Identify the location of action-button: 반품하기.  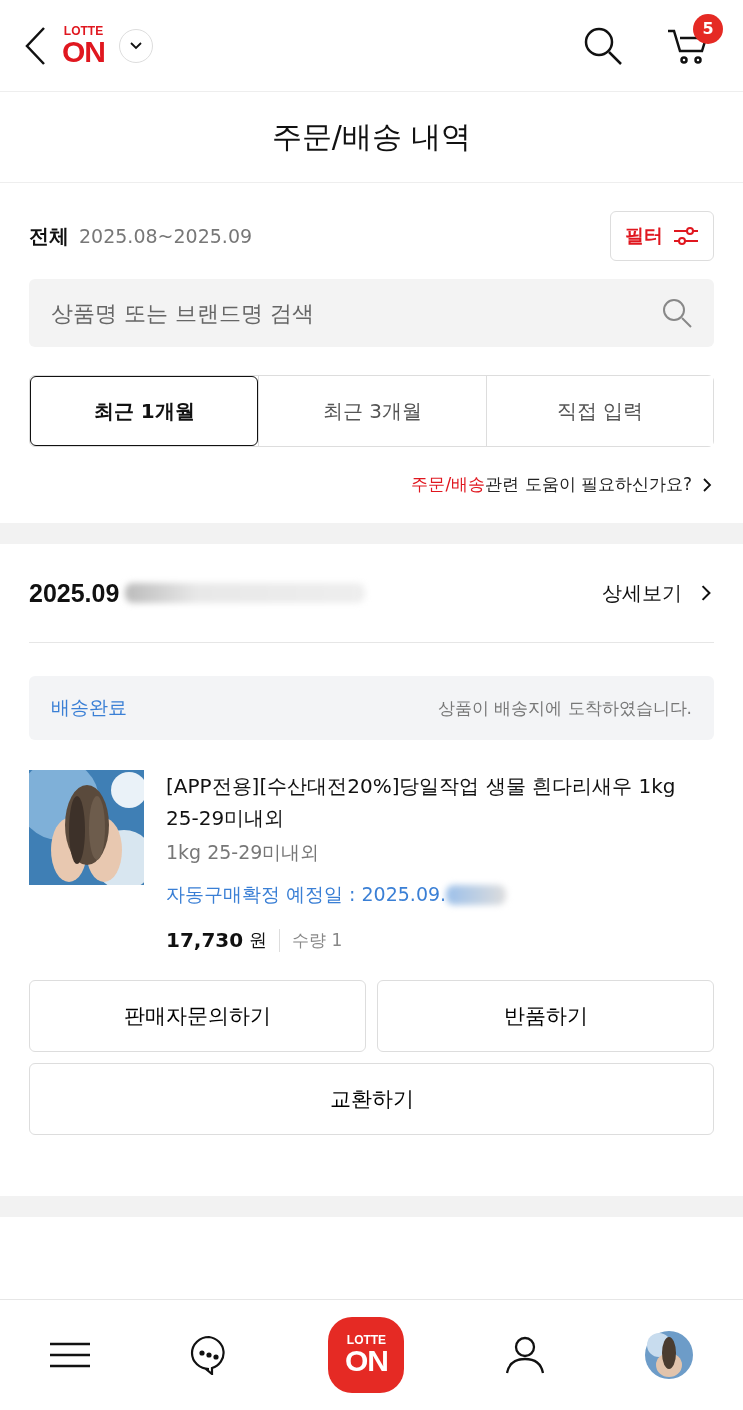
(545, 1016).